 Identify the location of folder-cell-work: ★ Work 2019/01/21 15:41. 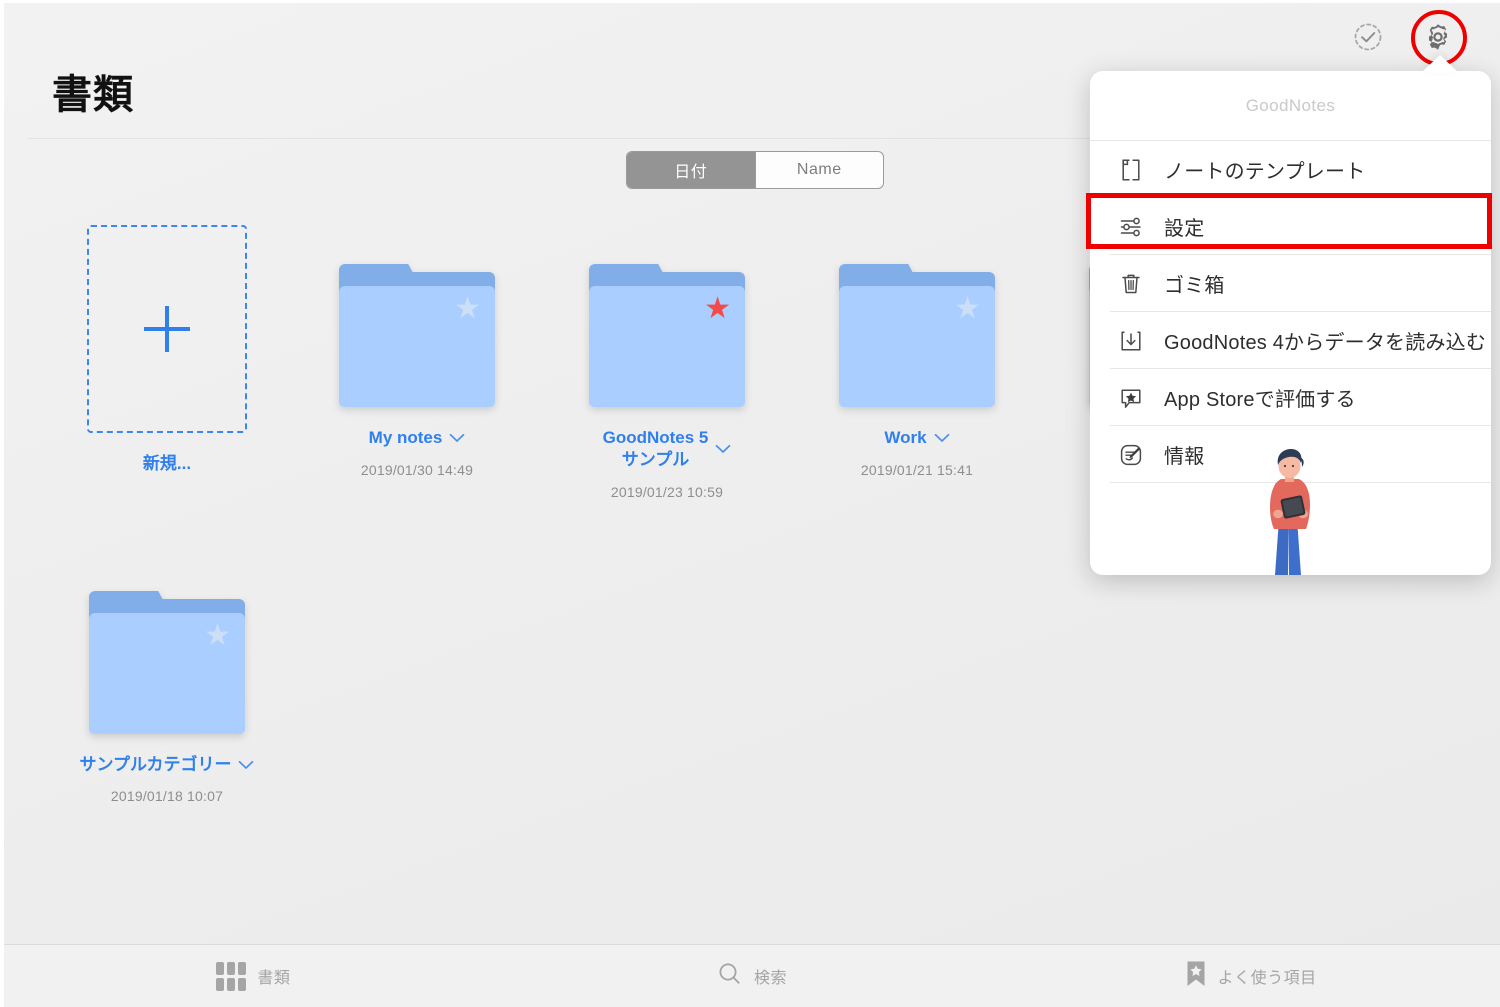
(917, 340).